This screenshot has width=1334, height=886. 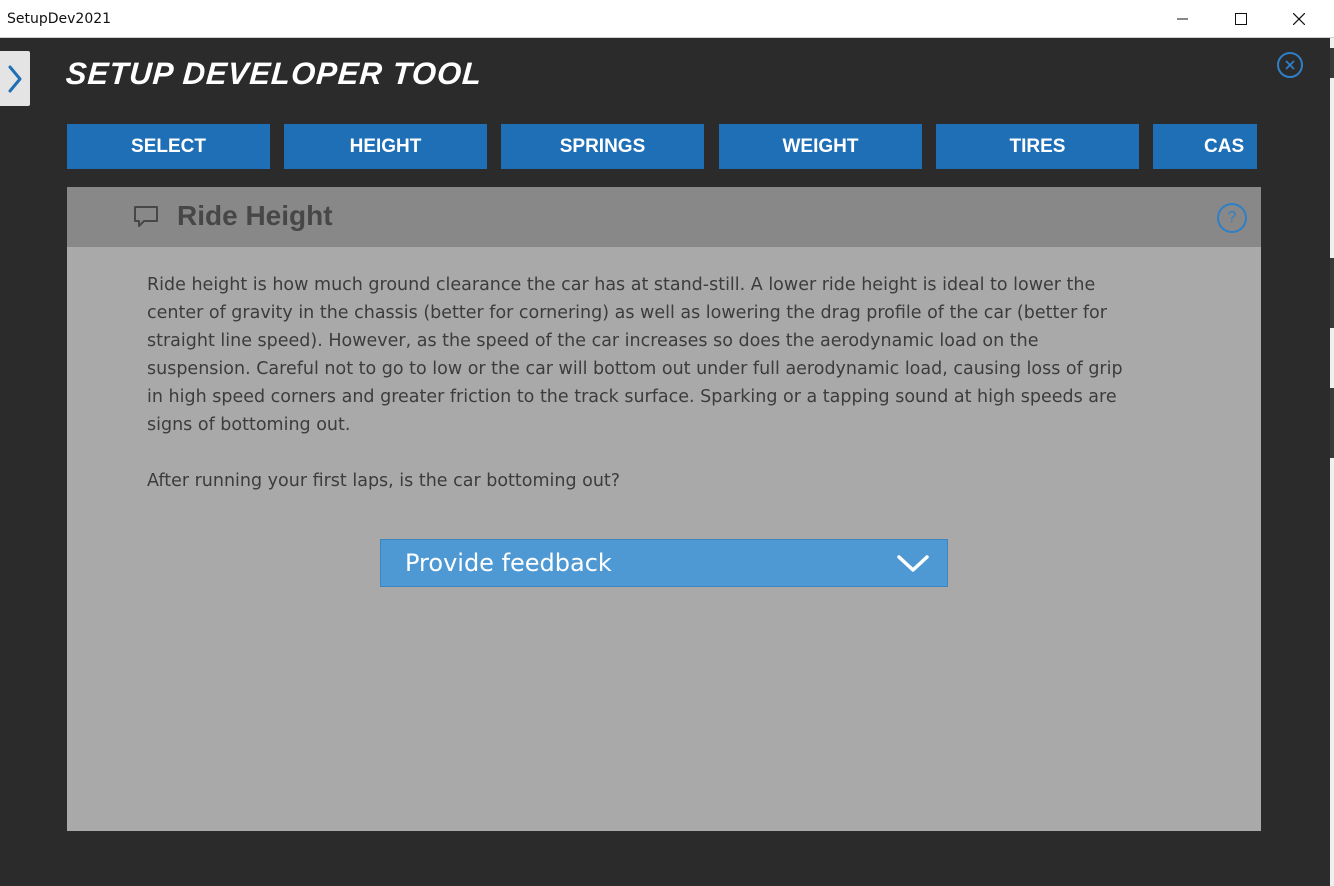 What do you see at coordinates (1205, 146) in the screenshot?
I see `tab-caster: CAS` at bounding box center [1205, 146].